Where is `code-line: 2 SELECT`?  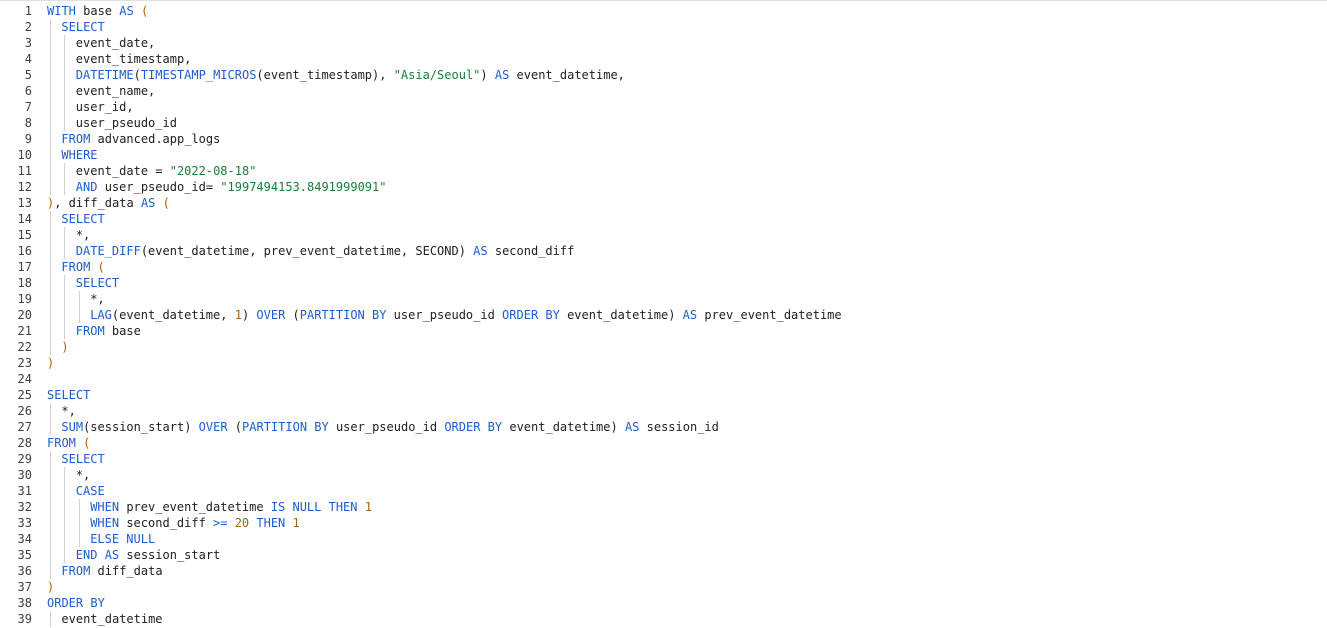 code-line: 2 SELECT is located at coordinates (663, 27).